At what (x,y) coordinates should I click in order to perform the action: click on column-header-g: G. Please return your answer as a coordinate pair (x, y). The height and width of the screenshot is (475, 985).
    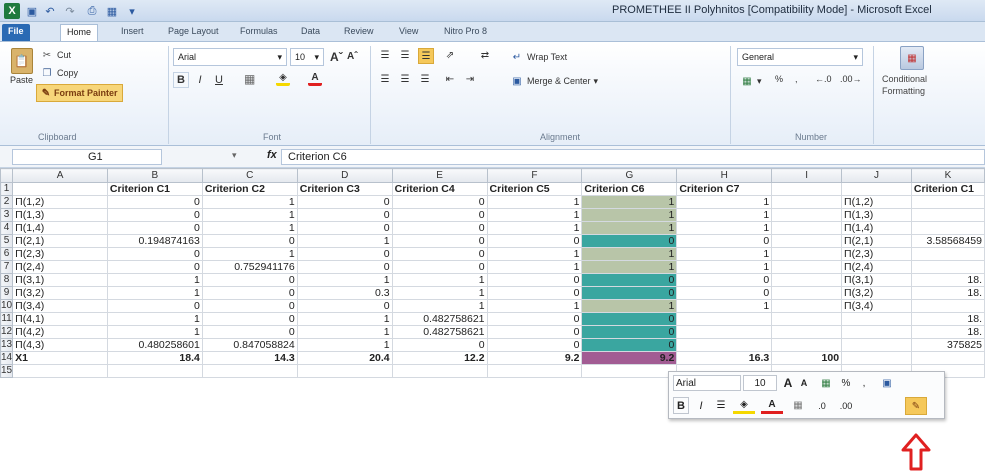
    Looking at the image, I should click on (629, 175).